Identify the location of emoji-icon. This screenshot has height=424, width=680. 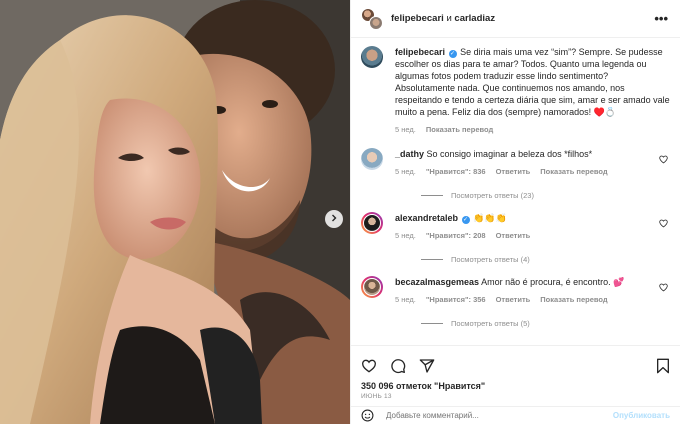
(367, 415).